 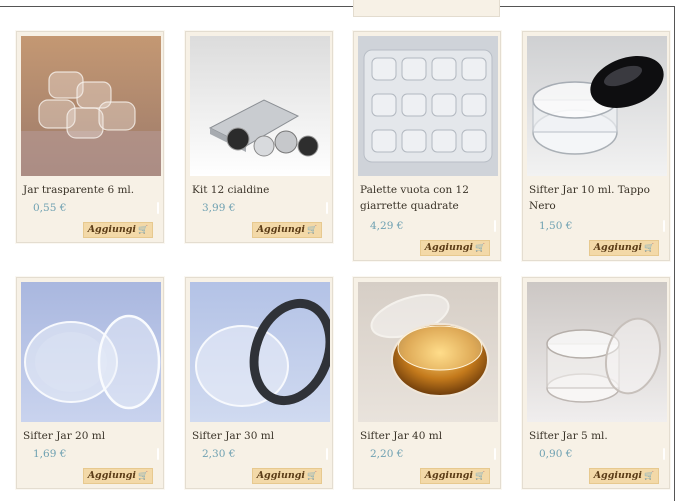 I want to click on content-frame-right-border, so click(x=674, y=253).